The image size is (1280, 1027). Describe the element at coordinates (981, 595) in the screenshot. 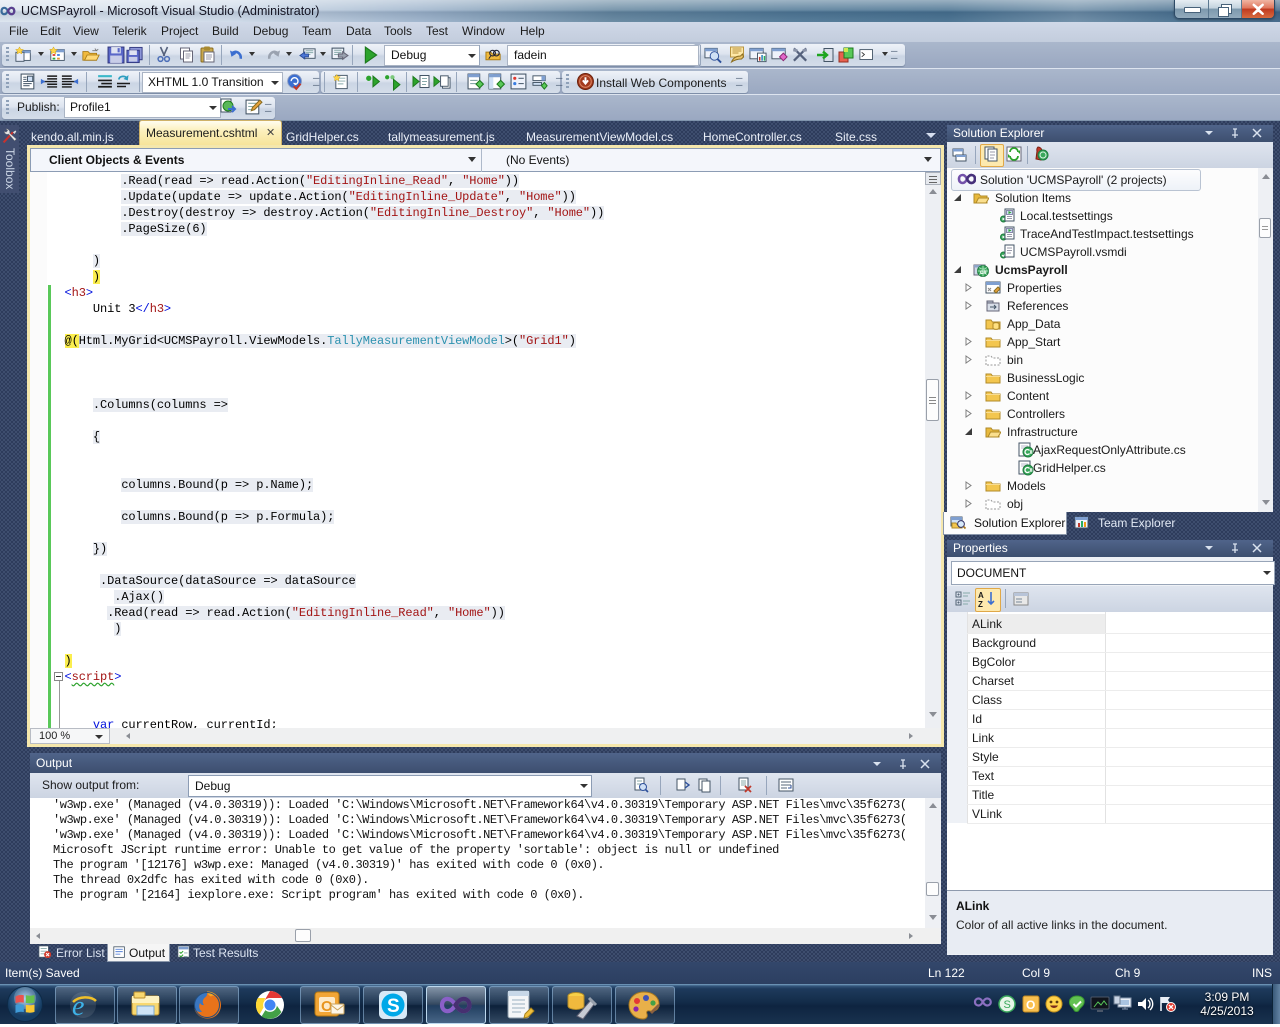

I see `svg-text: A` at that location.